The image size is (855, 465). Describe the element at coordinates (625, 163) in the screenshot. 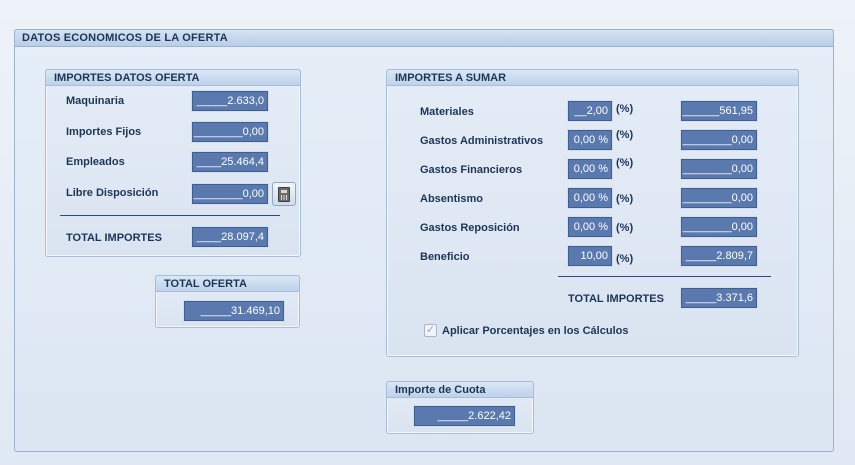

I see `gastos-financieros-percent-unit: (%)` at that location.